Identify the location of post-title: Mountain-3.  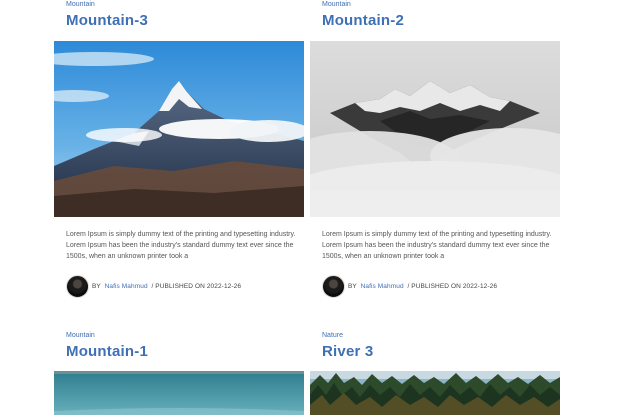
(185, 21).